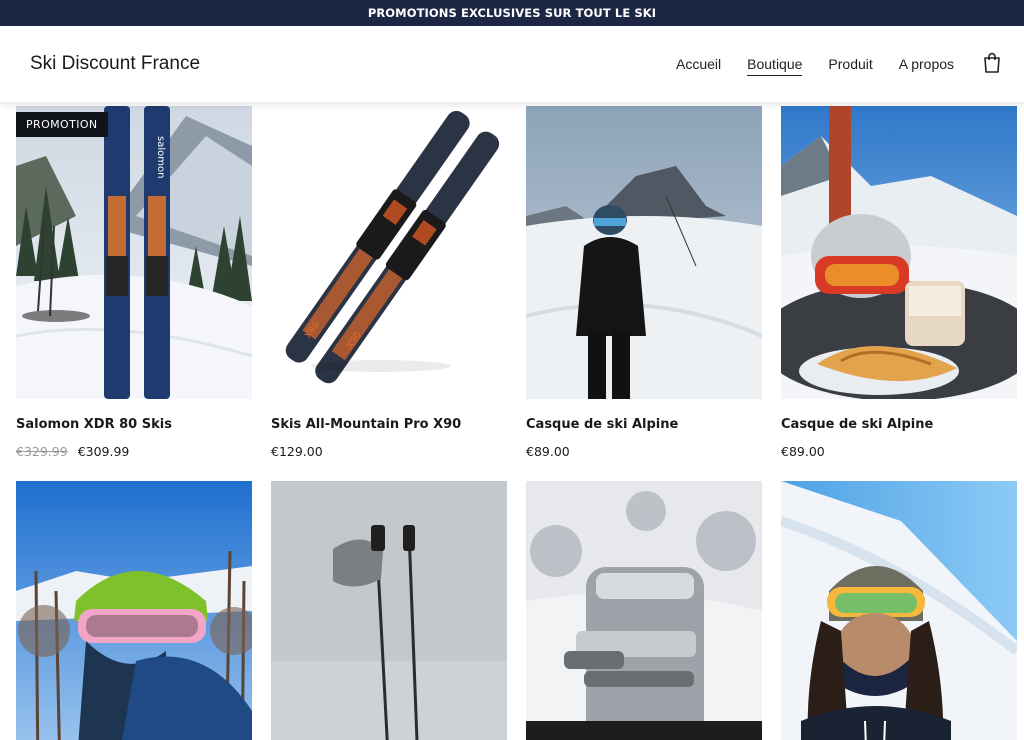  I want to click on product-image-skier-mountain, so click(644, 252).